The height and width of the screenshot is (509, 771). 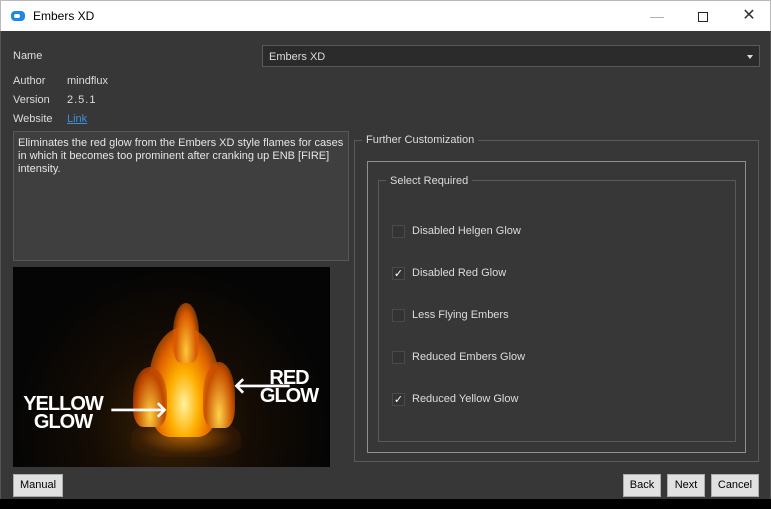 I want to click on cancel-button: Cancel, so click(x=735, y=485).